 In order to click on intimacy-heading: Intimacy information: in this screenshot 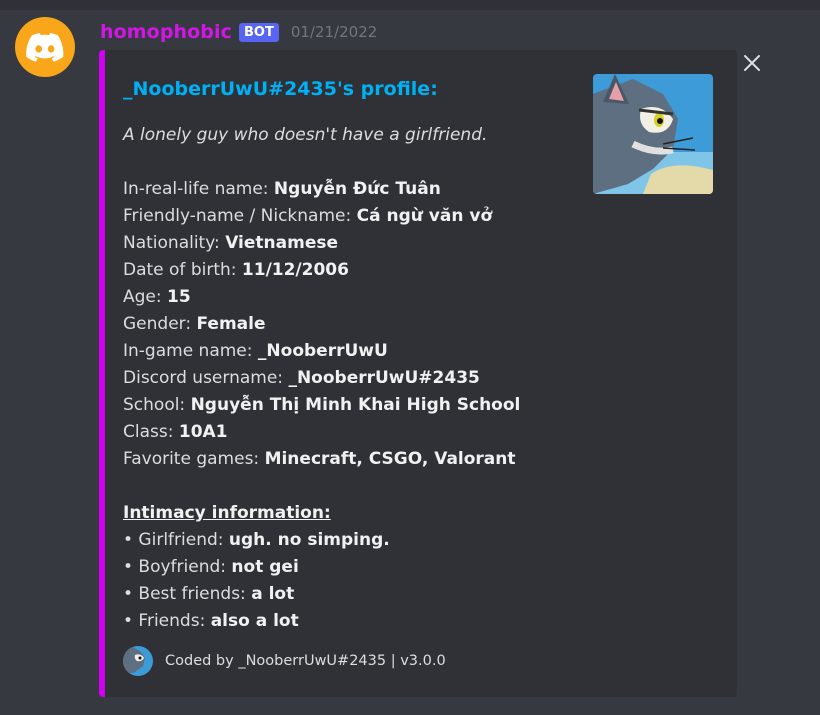, I will do `click(227, 513)`.